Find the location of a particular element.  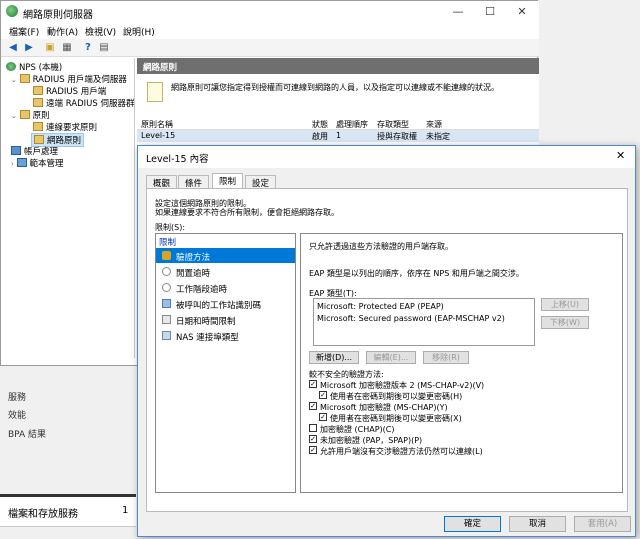

menu-help: 說明(H) is located at coordinates (139, 31).